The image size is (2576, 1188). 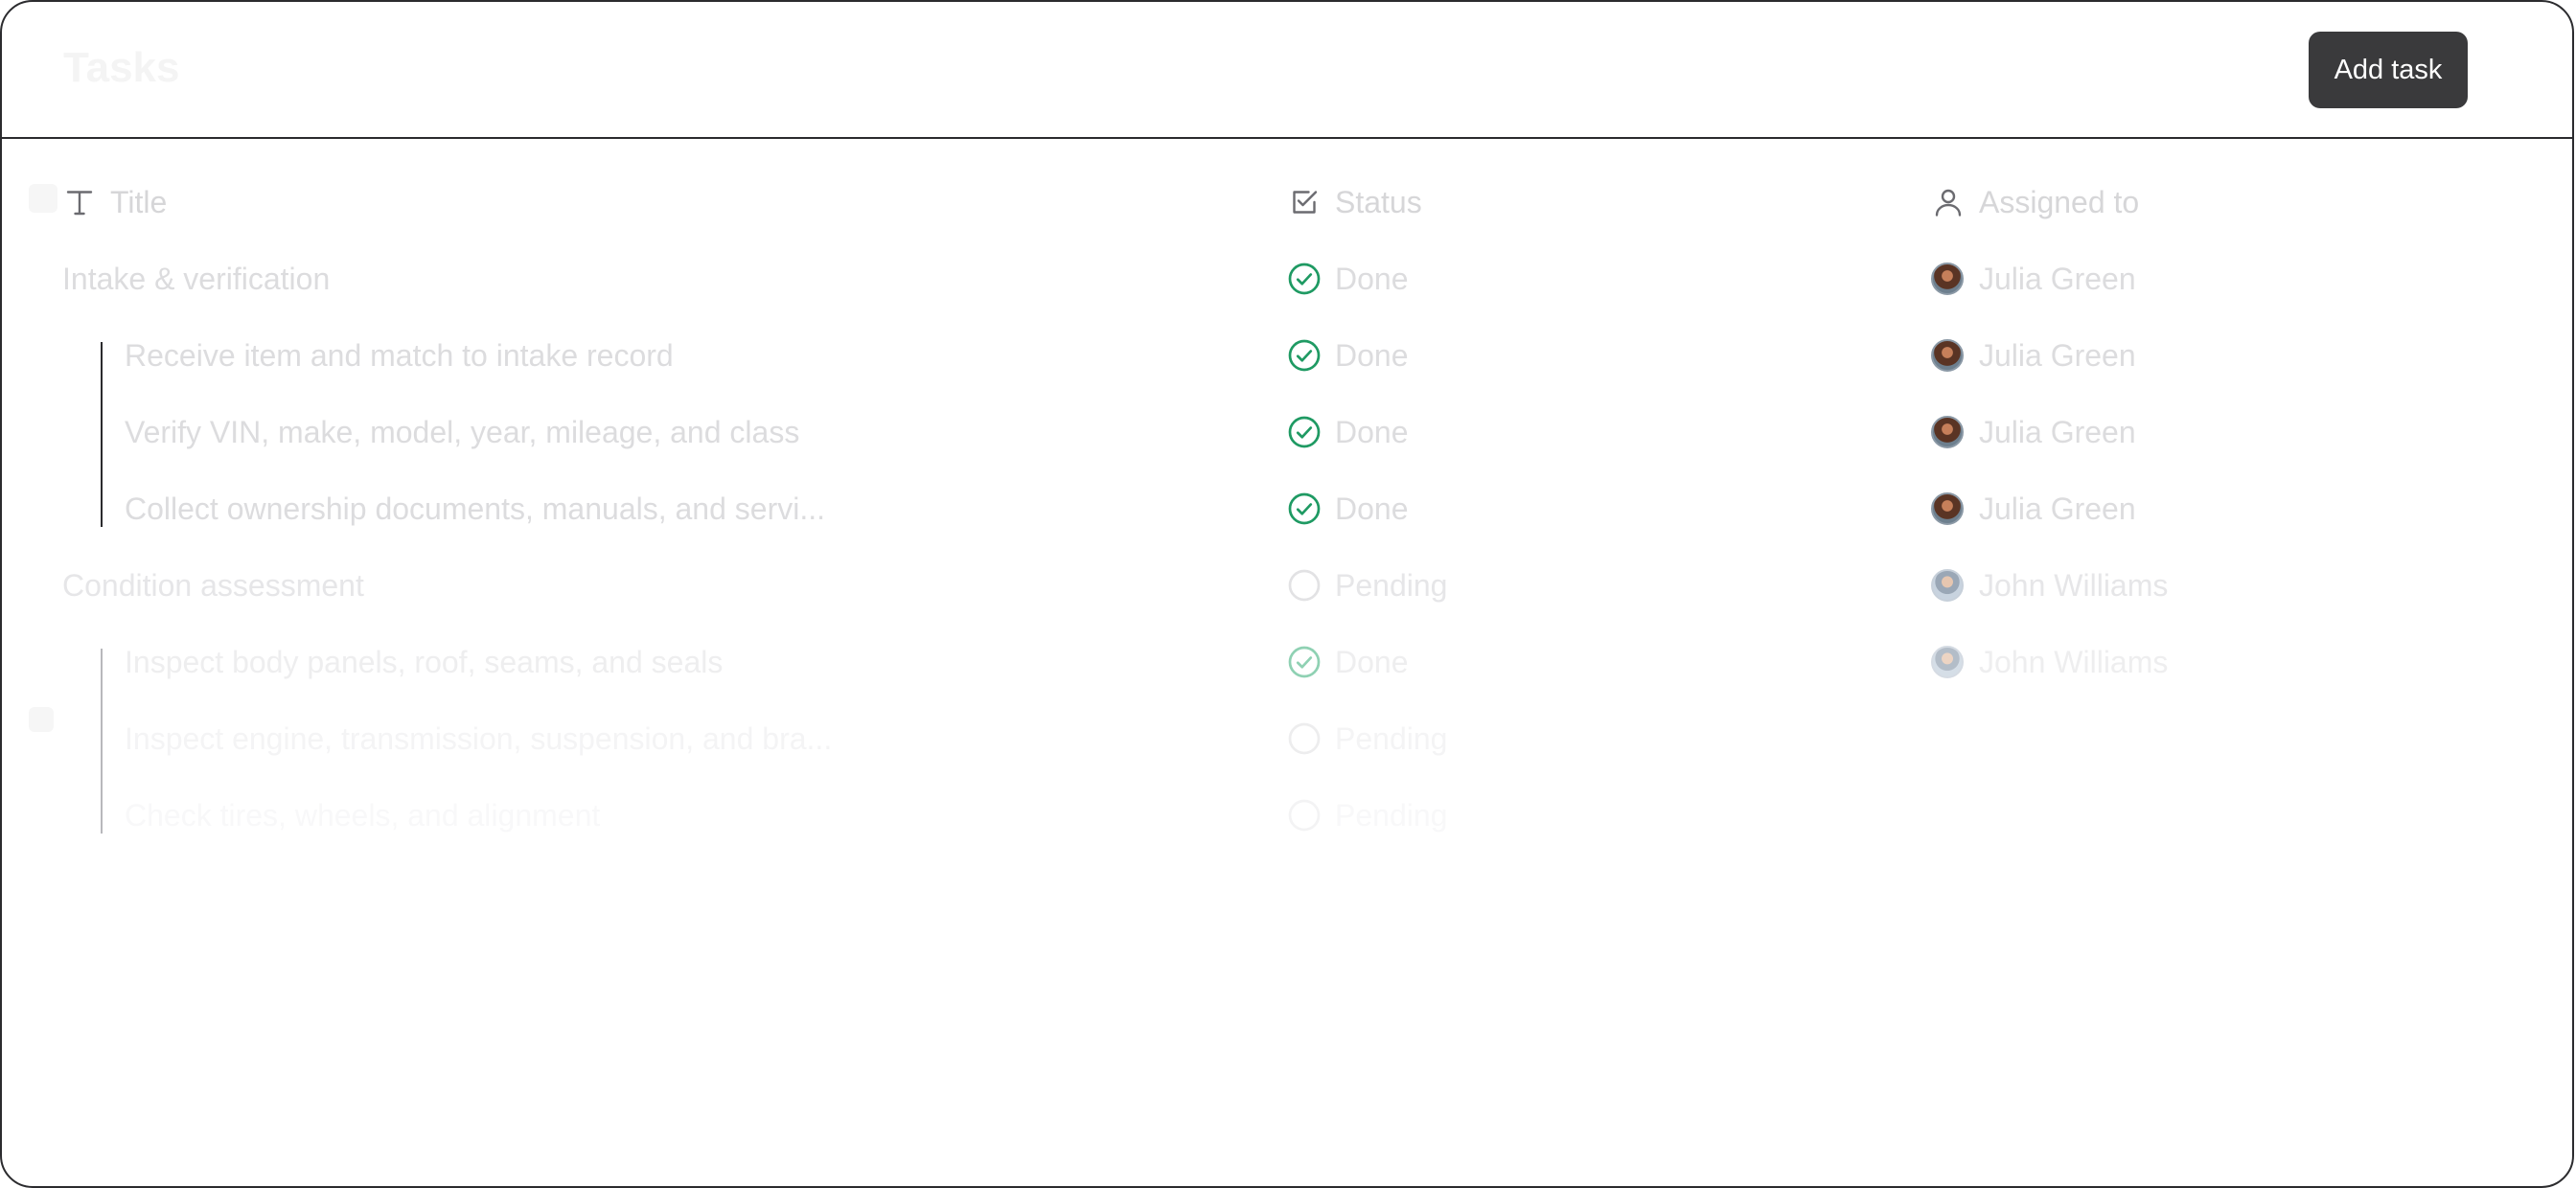 What do you see at coordinates (196, 278) in the screenshot?
I see `task-title: Intake & verification` at bounding box center [196, 278].